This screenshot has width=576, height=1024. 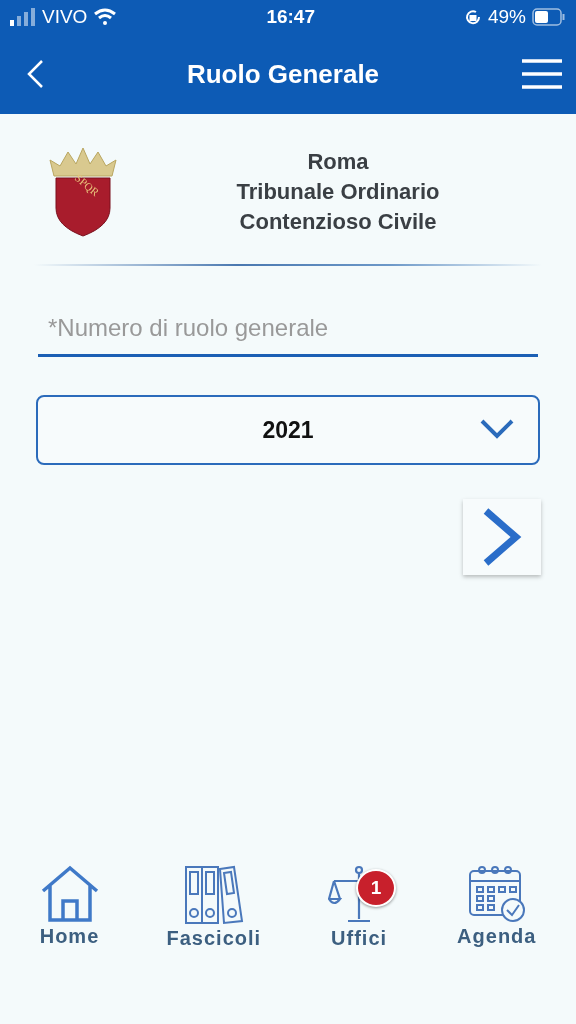 I want to click on office-line: Roma, so click(x=338, y=162).